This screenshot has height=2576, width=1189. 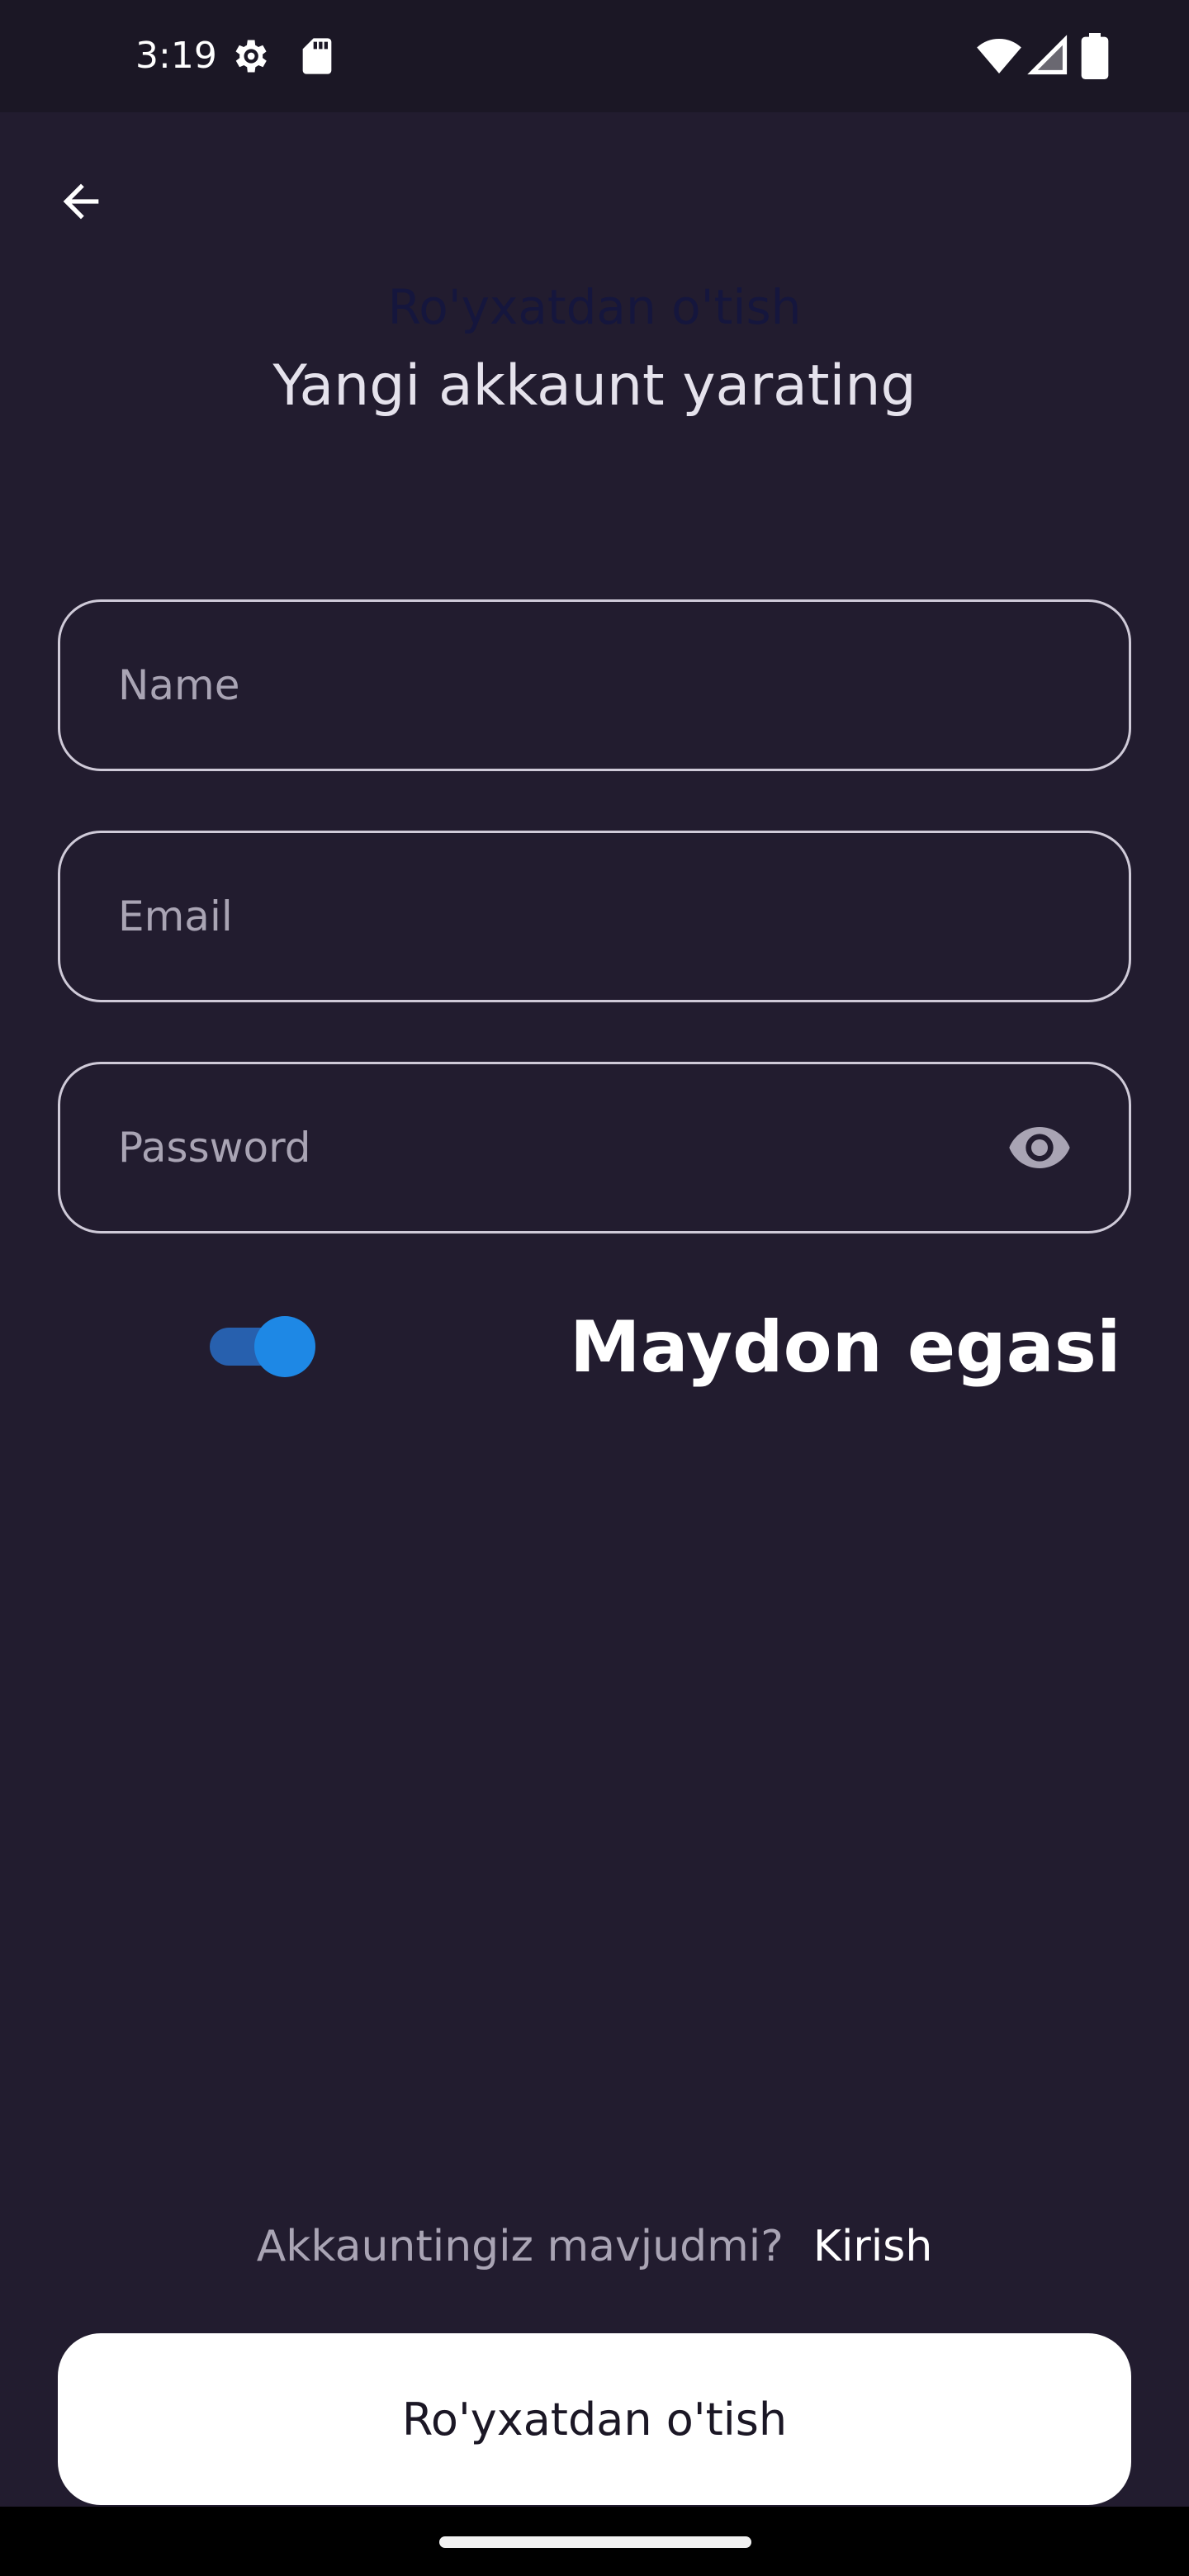 I want to click on field-owner-toggle, so click(x=262, y=1345).